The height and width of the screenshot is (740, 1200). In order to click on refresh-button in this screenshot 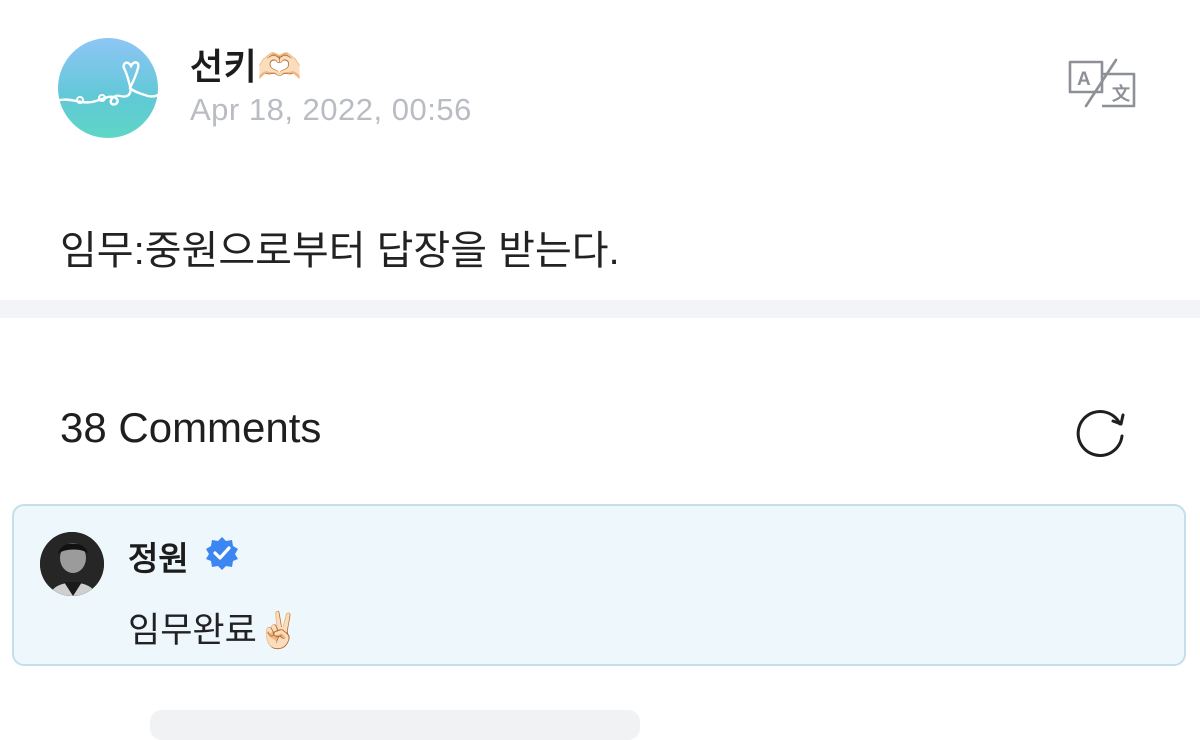, I will do `click(1101, 431)`.